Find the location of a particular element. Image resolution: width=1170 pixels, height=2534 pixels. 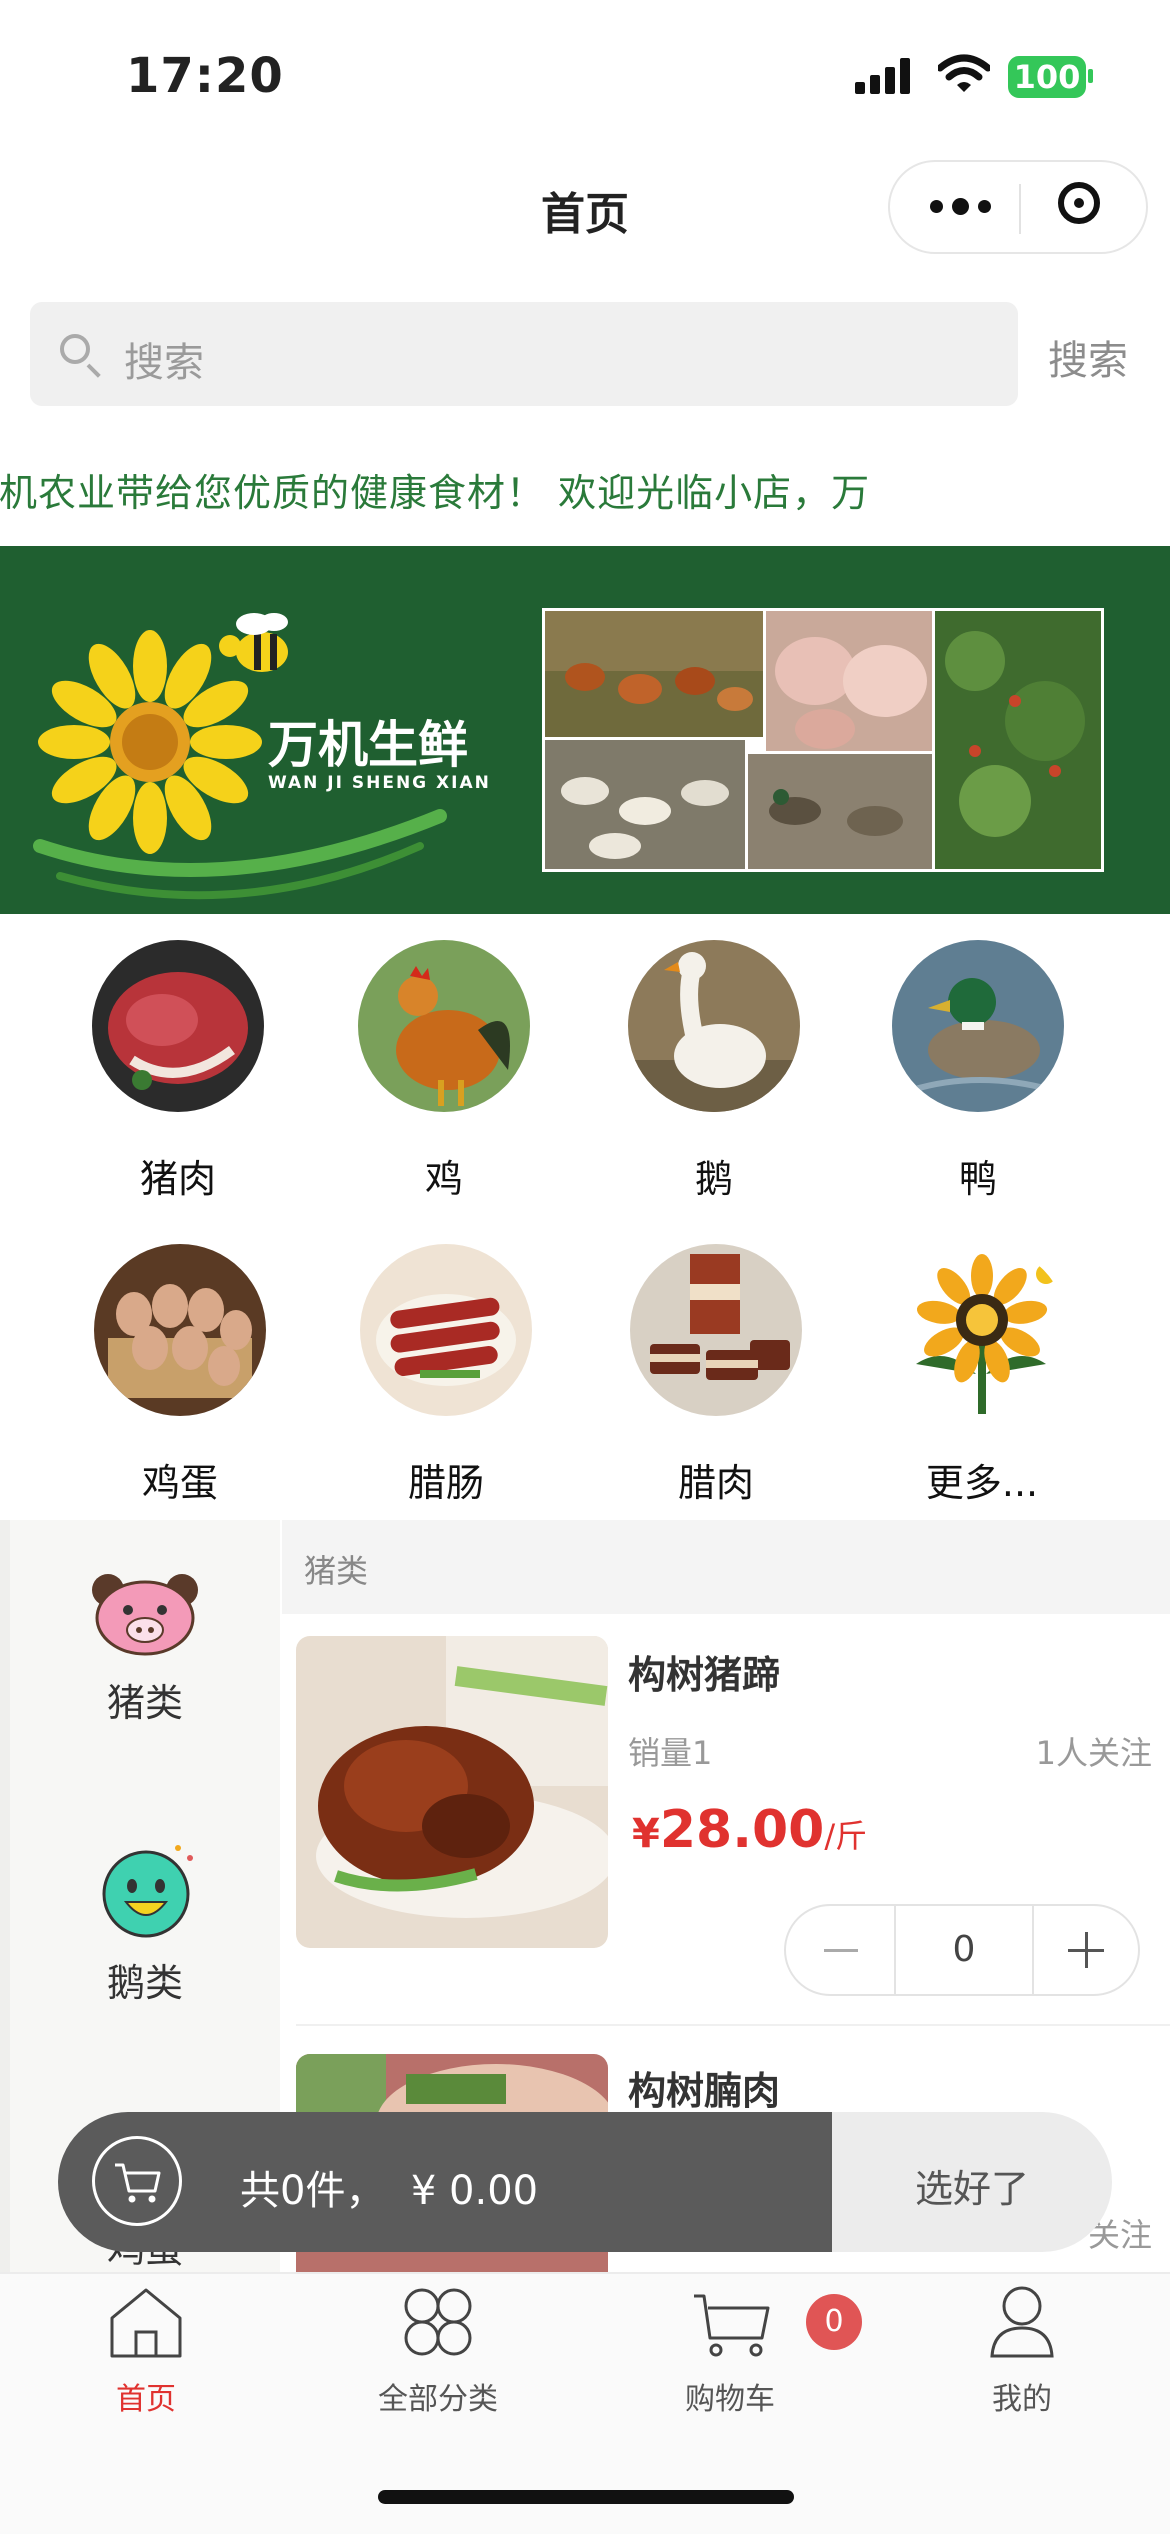

mini-program-capsule is located at coordinates (1018, 207).